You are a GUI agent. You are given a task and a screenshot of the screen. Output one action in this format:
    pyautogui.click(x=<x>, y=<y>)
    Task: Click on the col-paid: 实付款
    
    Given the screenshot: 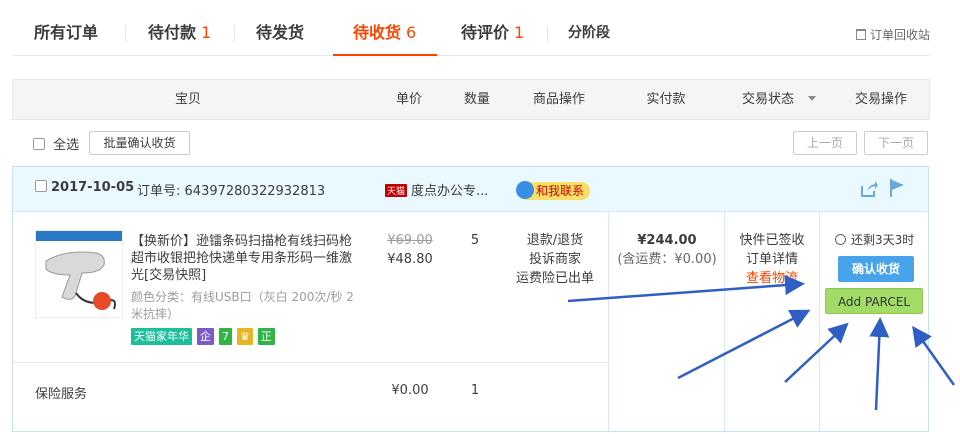 What is the action you would take?
    pyautogui.click(x=666, y=99)
    